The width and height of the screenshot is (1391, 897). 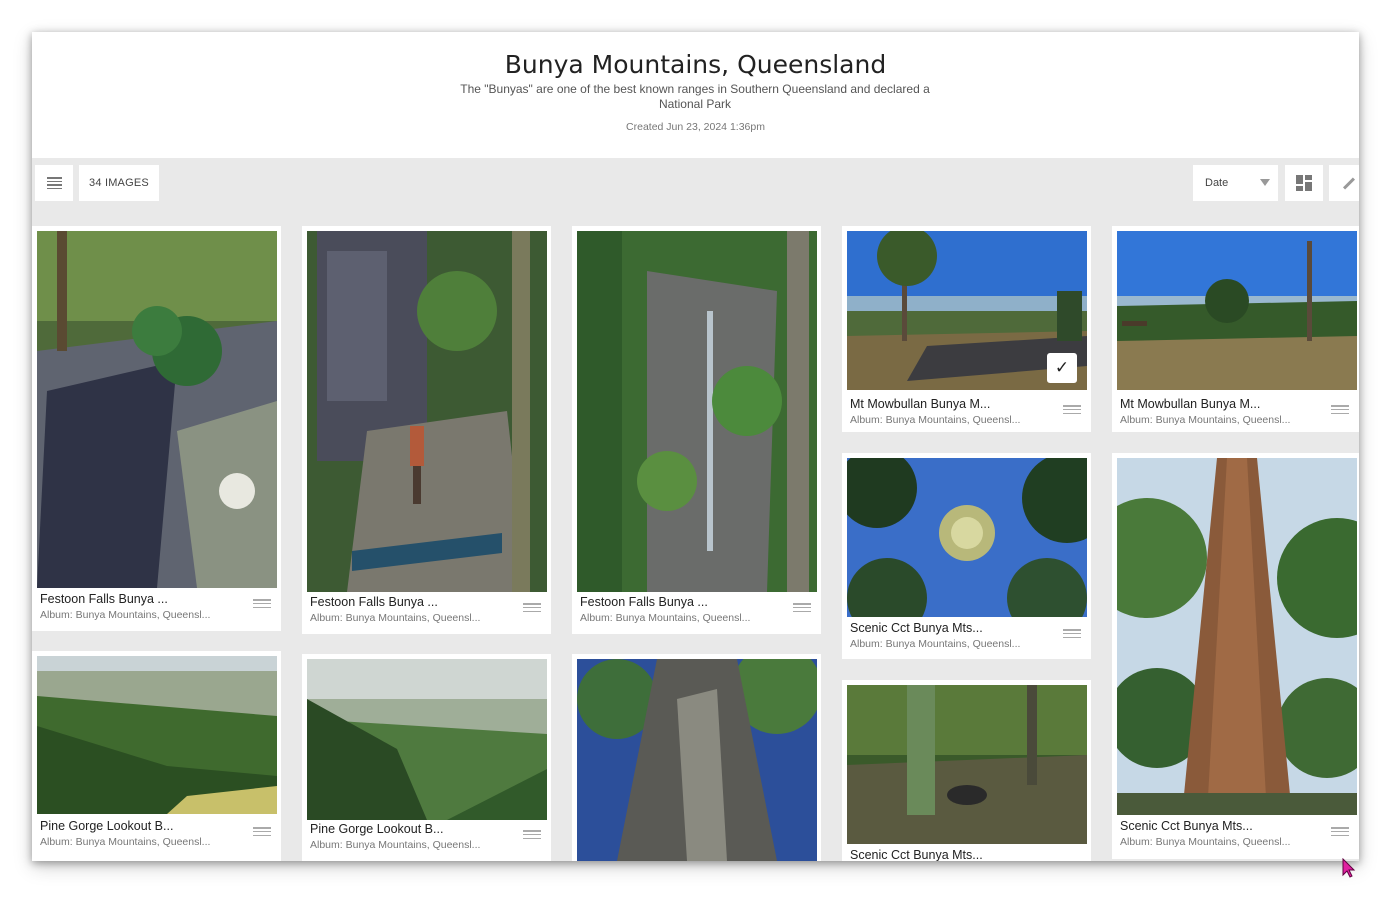 I want to click on photo-thumbnail: ✓, so click(x=967, y=310).